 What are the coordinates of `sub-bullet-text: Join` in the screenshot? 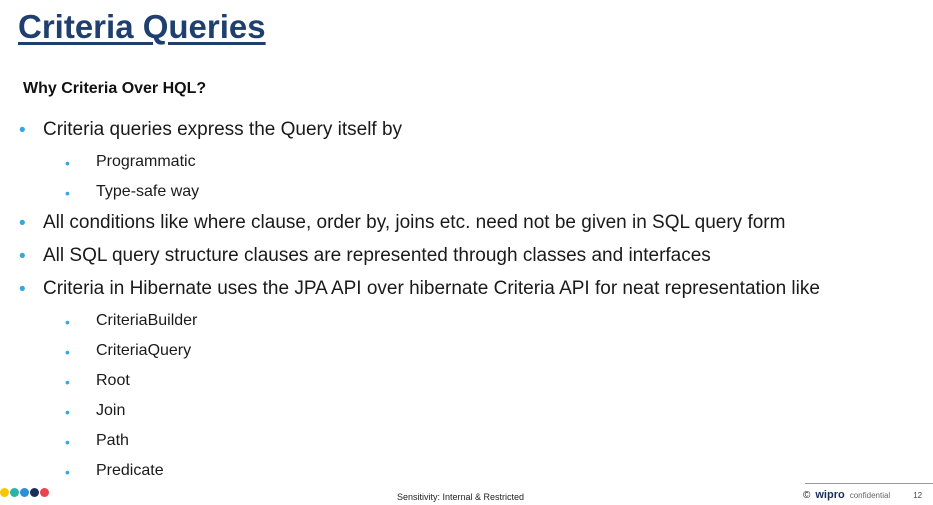 It's located at (111, 410).